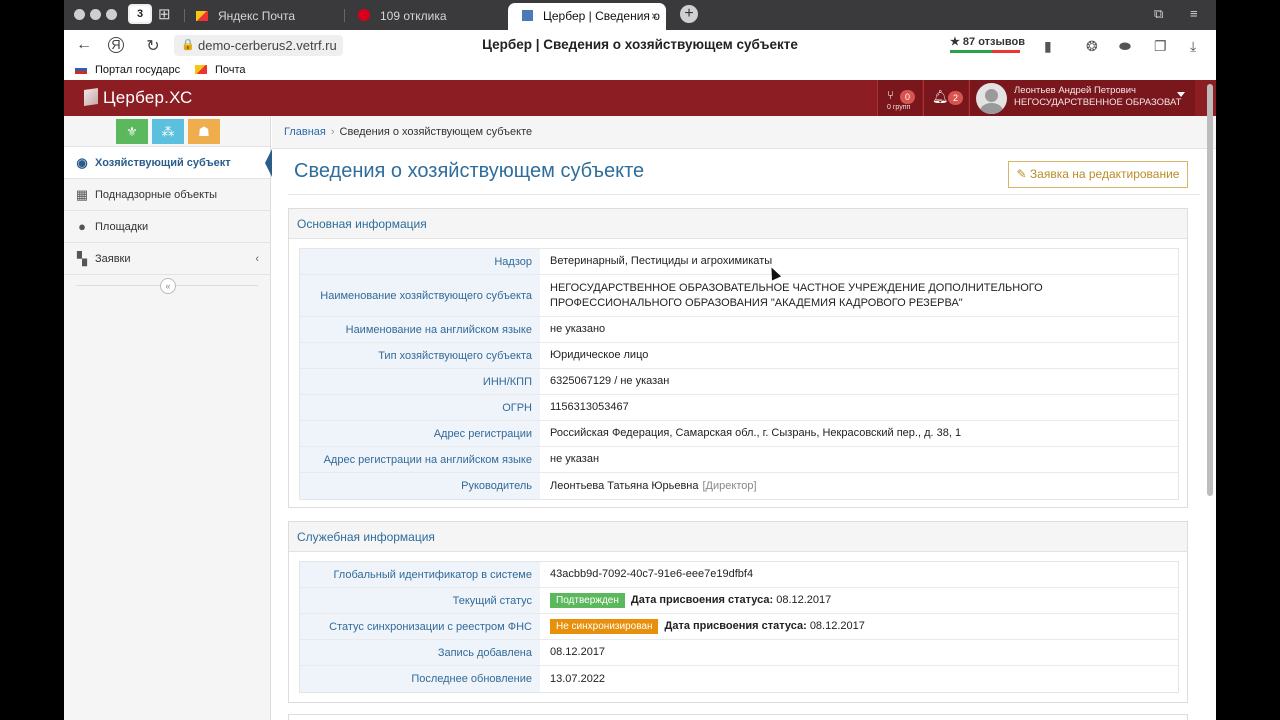 This screenshot has width=1280, height=720. Describe the element at coordinates (604, 626) in the screenshot. I see `sync-status-badge: Не синхронизирован` at that location.